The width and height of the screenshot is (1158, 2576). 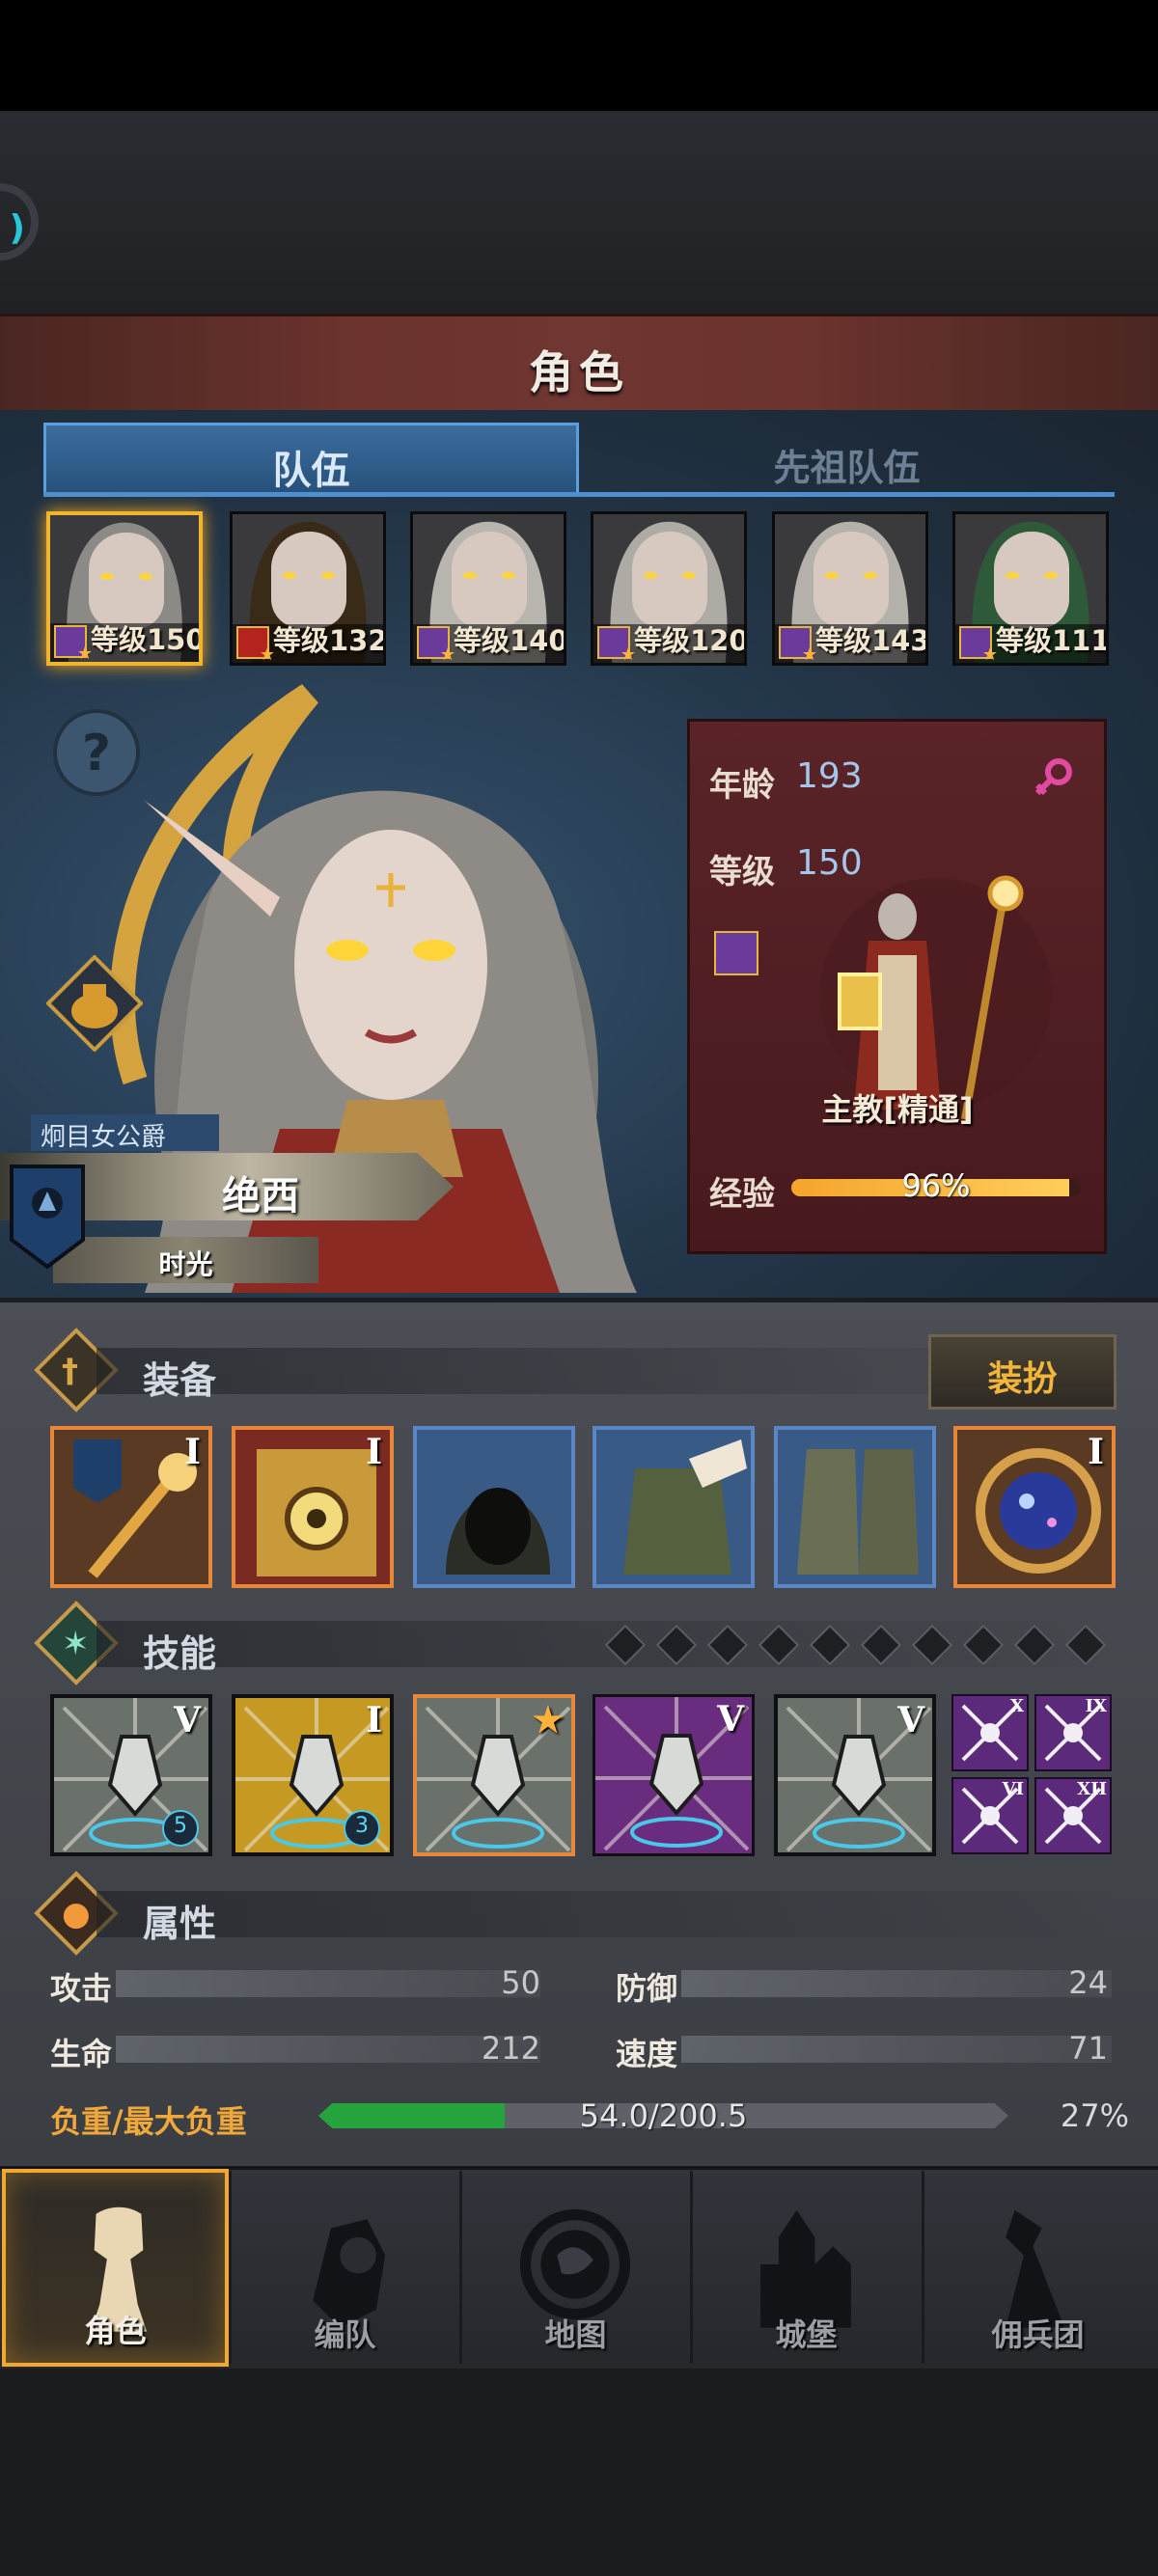 What do you see at coordinates (345, 2268) in the screenshot?
I see `nav-item-2: 编队` at bounding box center [345, 2268].